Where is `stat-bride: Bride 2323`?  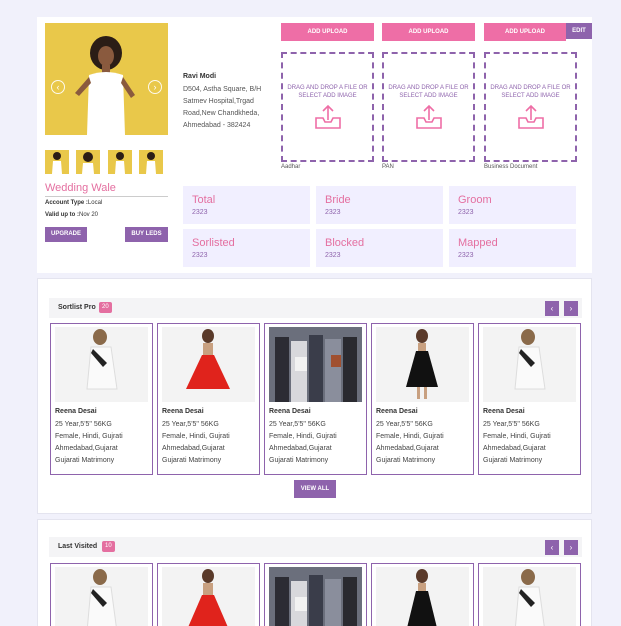 stat-bride: Bride 2323 is located at coordinates (379, 205).